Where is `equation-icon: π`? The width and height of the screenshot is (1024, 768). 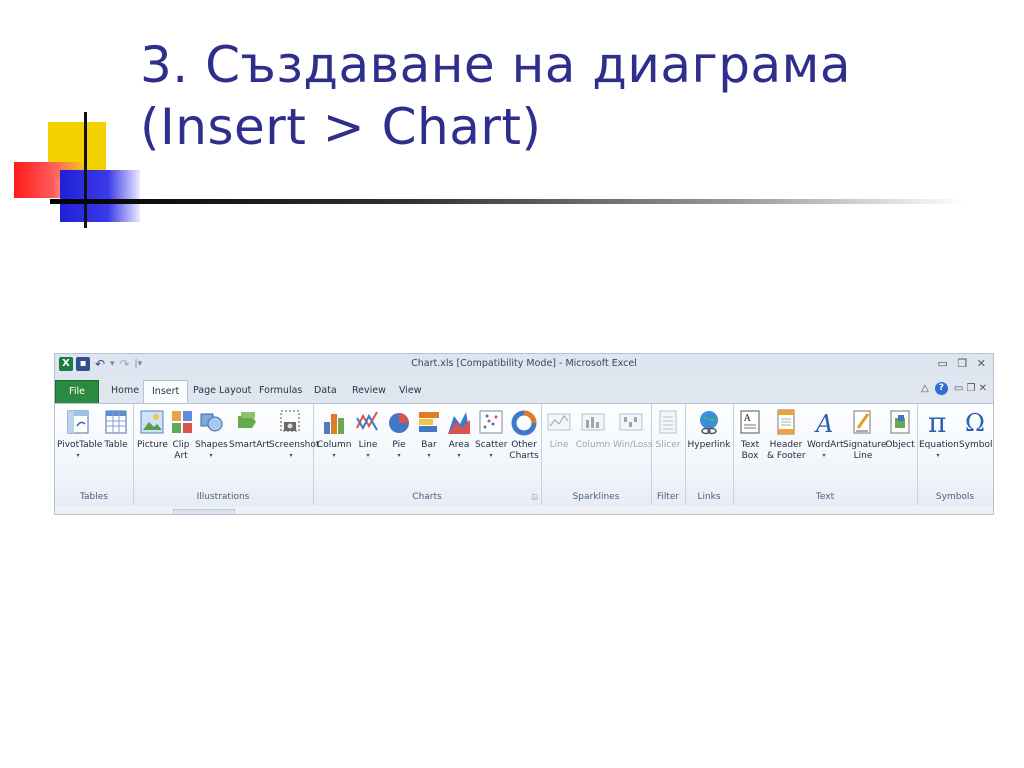 equation-icon: π is located at coordinates (938, 422).